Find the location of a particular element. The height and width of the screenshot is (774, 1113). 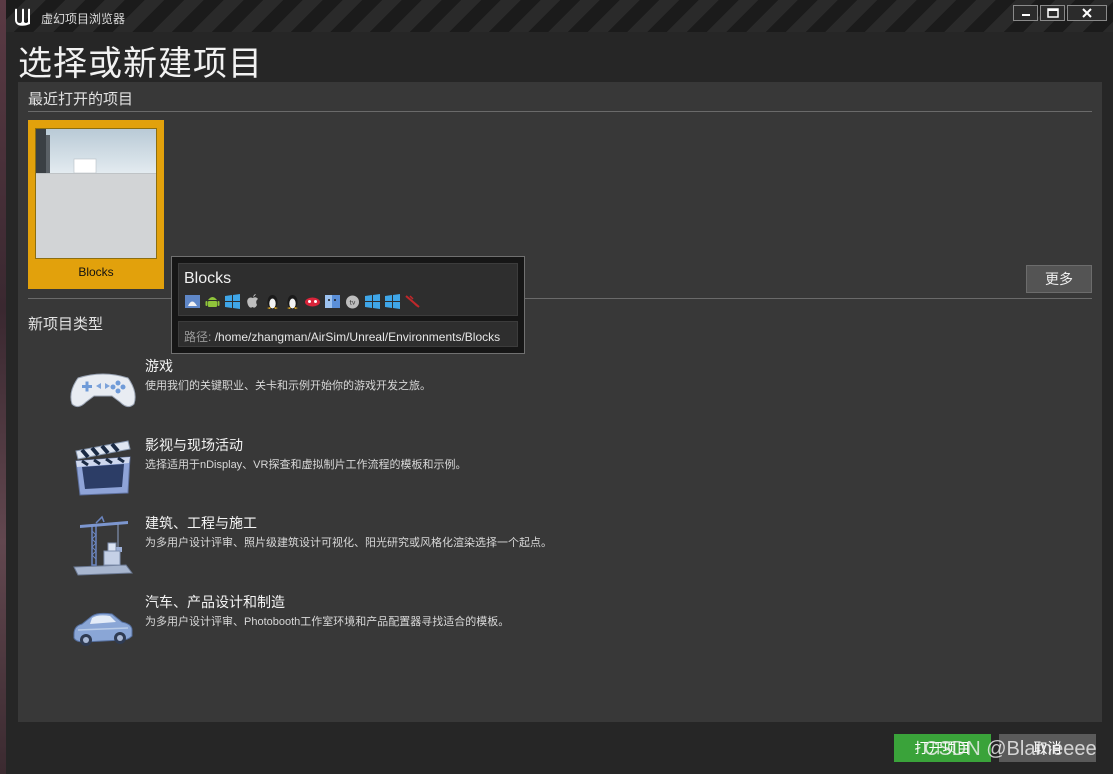

recent-projects-header: 最近打开的项目 is located at coordinates (81, 99).